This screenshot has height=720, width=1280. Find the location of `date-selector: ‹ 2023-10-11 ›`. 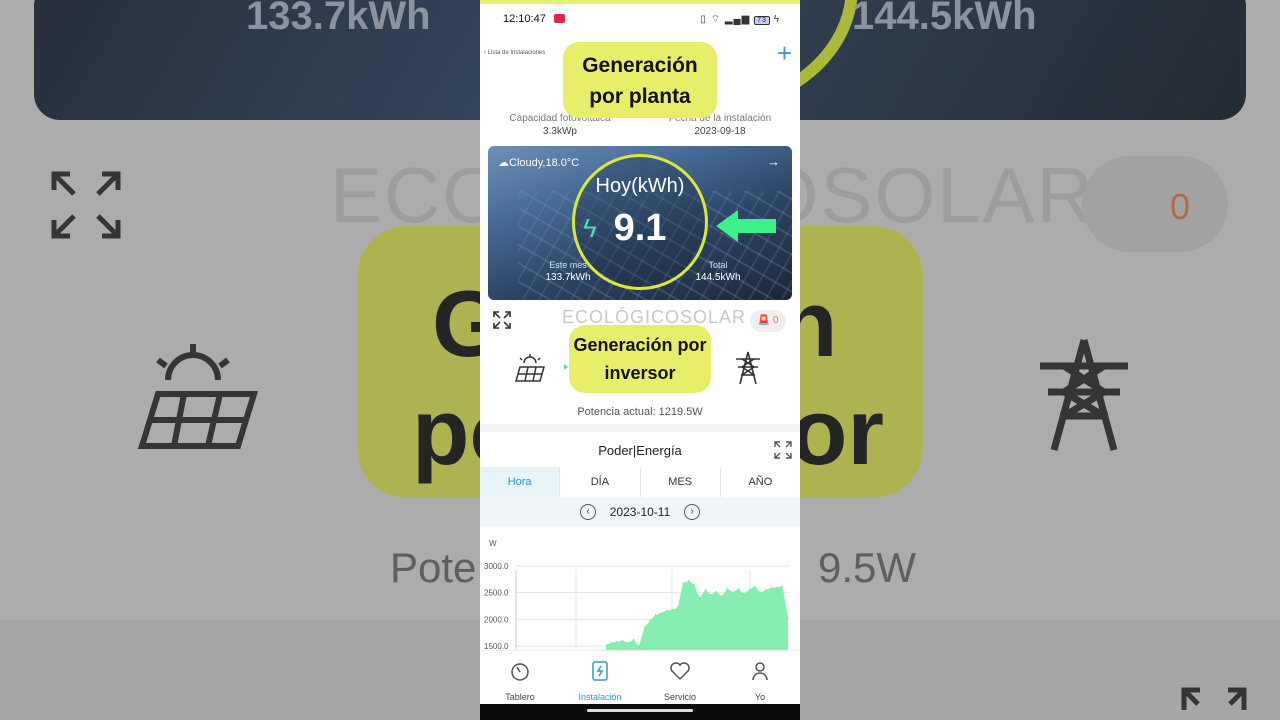

date-selector: ‹ 2023-10-11 › is located at coordinates (640, 512).